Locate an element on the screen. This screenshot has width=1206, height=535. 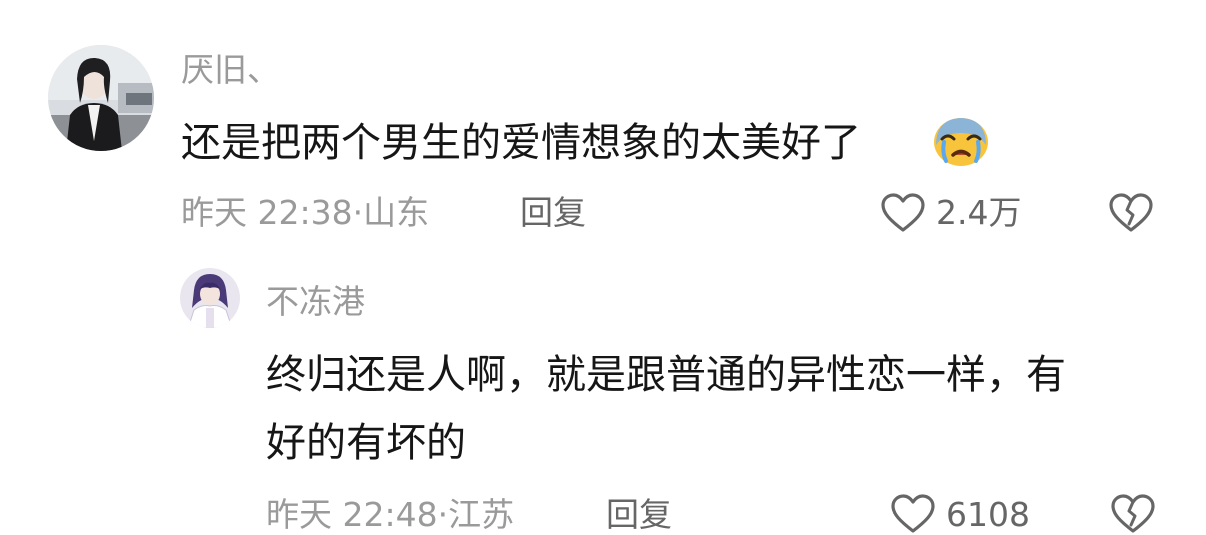
reply-reply-button: 回复 is located at coordinates (639, 515).